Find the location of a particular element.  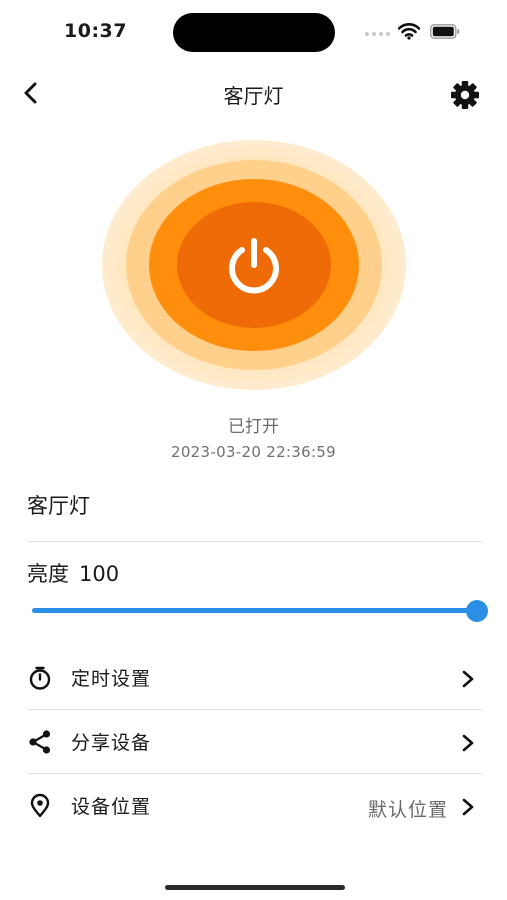

power-icon is located at coordinates (254, 266).